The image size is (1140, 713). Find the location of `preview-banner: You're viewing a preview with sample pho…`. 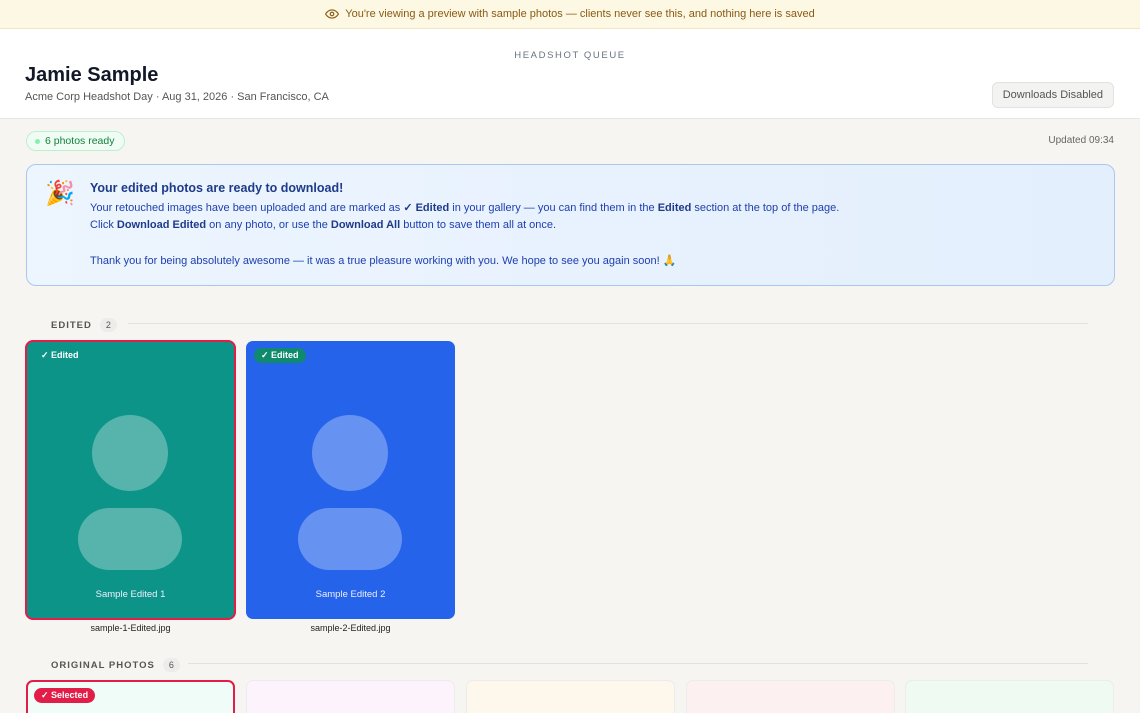

preview-banner: You're viewing a preview with sample pho… is located at coordinates (570, 14).